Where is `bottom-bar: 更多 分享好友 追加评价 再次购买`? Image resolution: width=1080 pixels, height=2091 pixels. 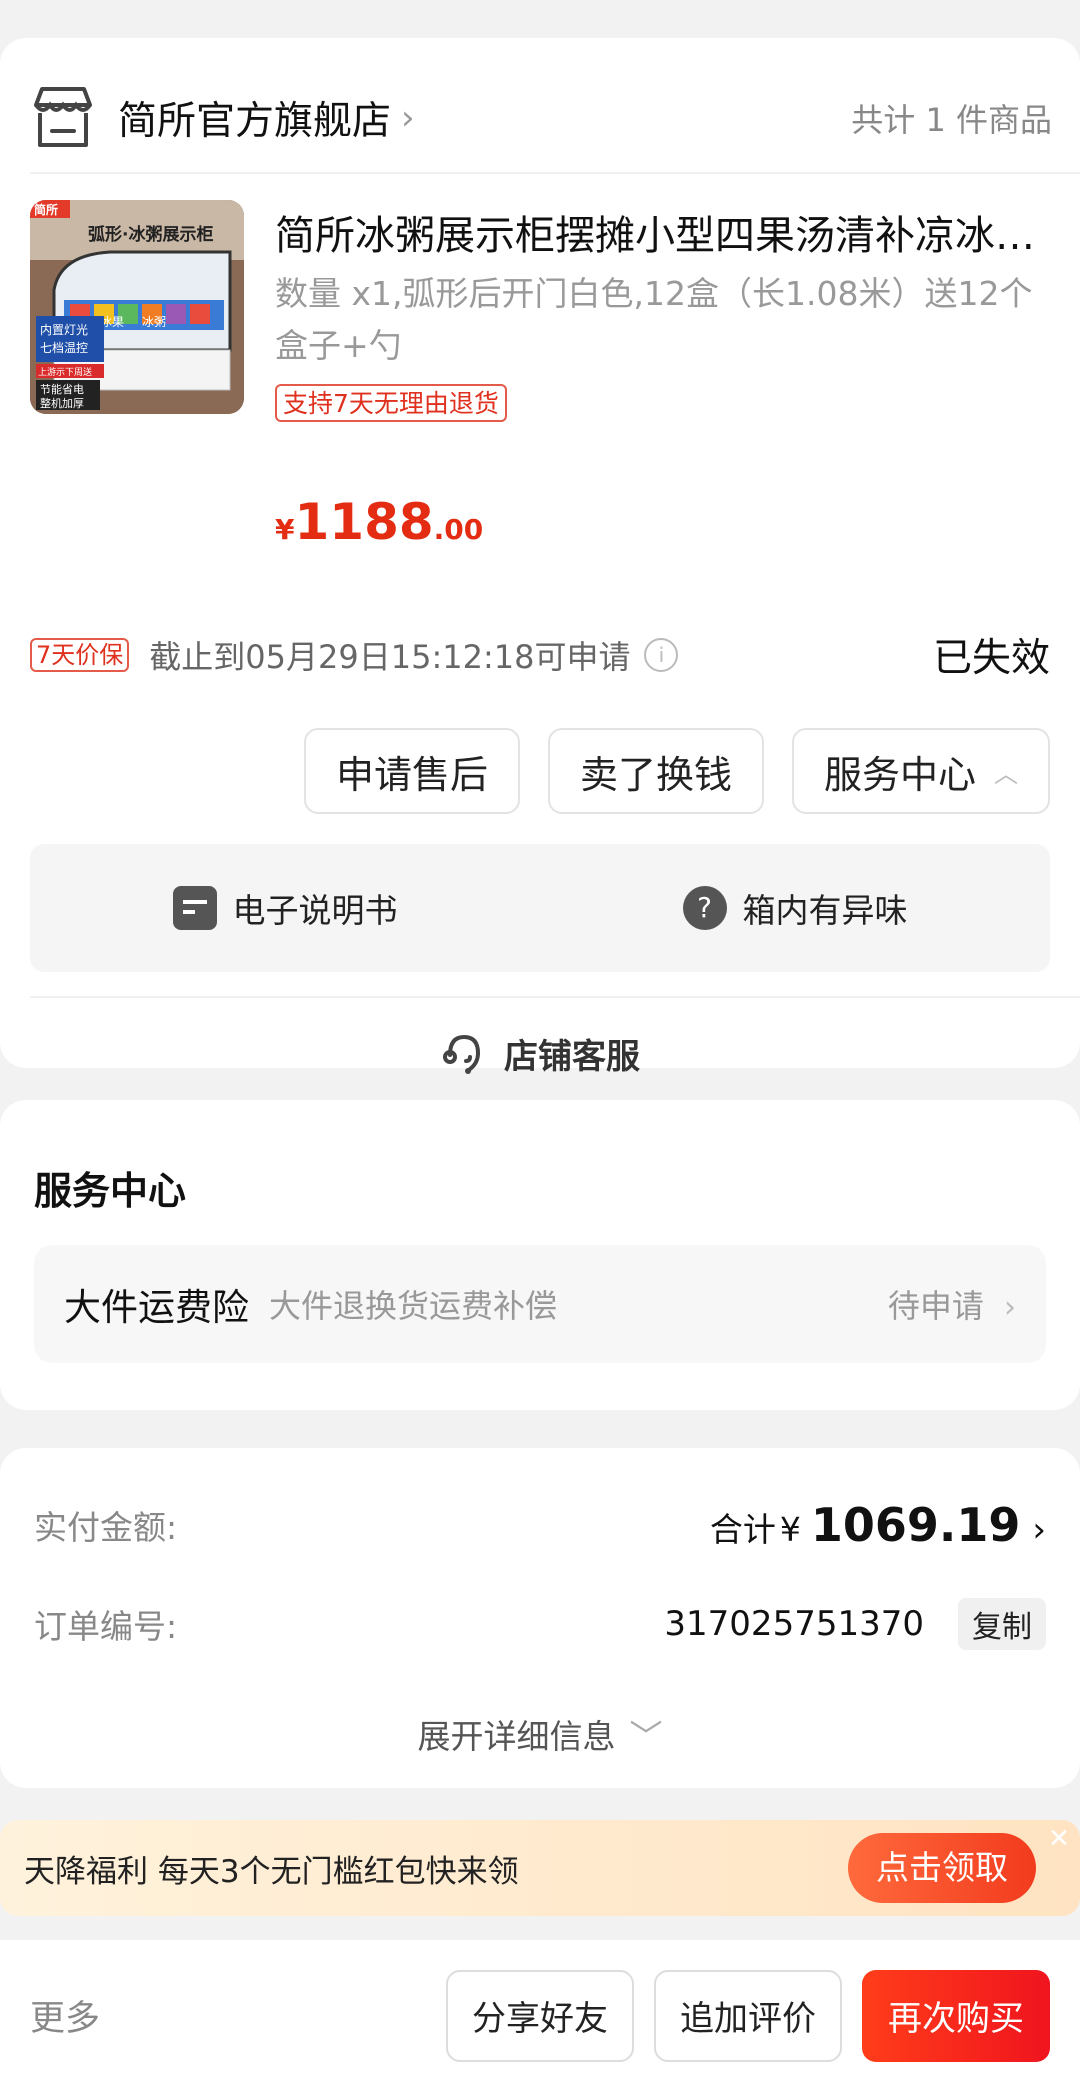 bottom-bar: 更多 分享好友 追加评价 再次购买 is located at coordinates (540, 2015).